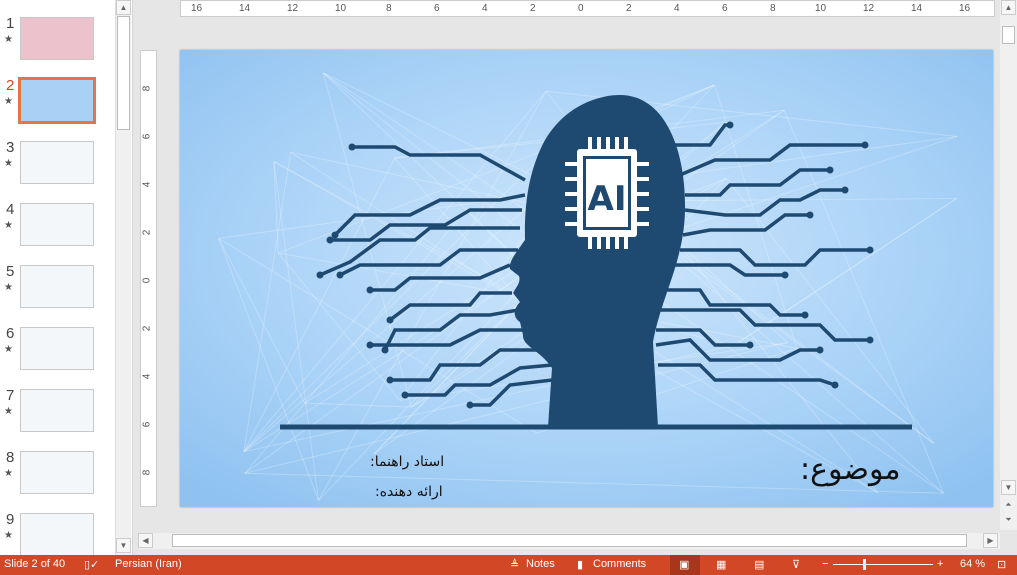 The width and height of the screenshot is (1017, 575). What do you see at coordinates (514, 564) in the screenshot?
I see `notes-icon: ≜` at bounding box center [514, 564].